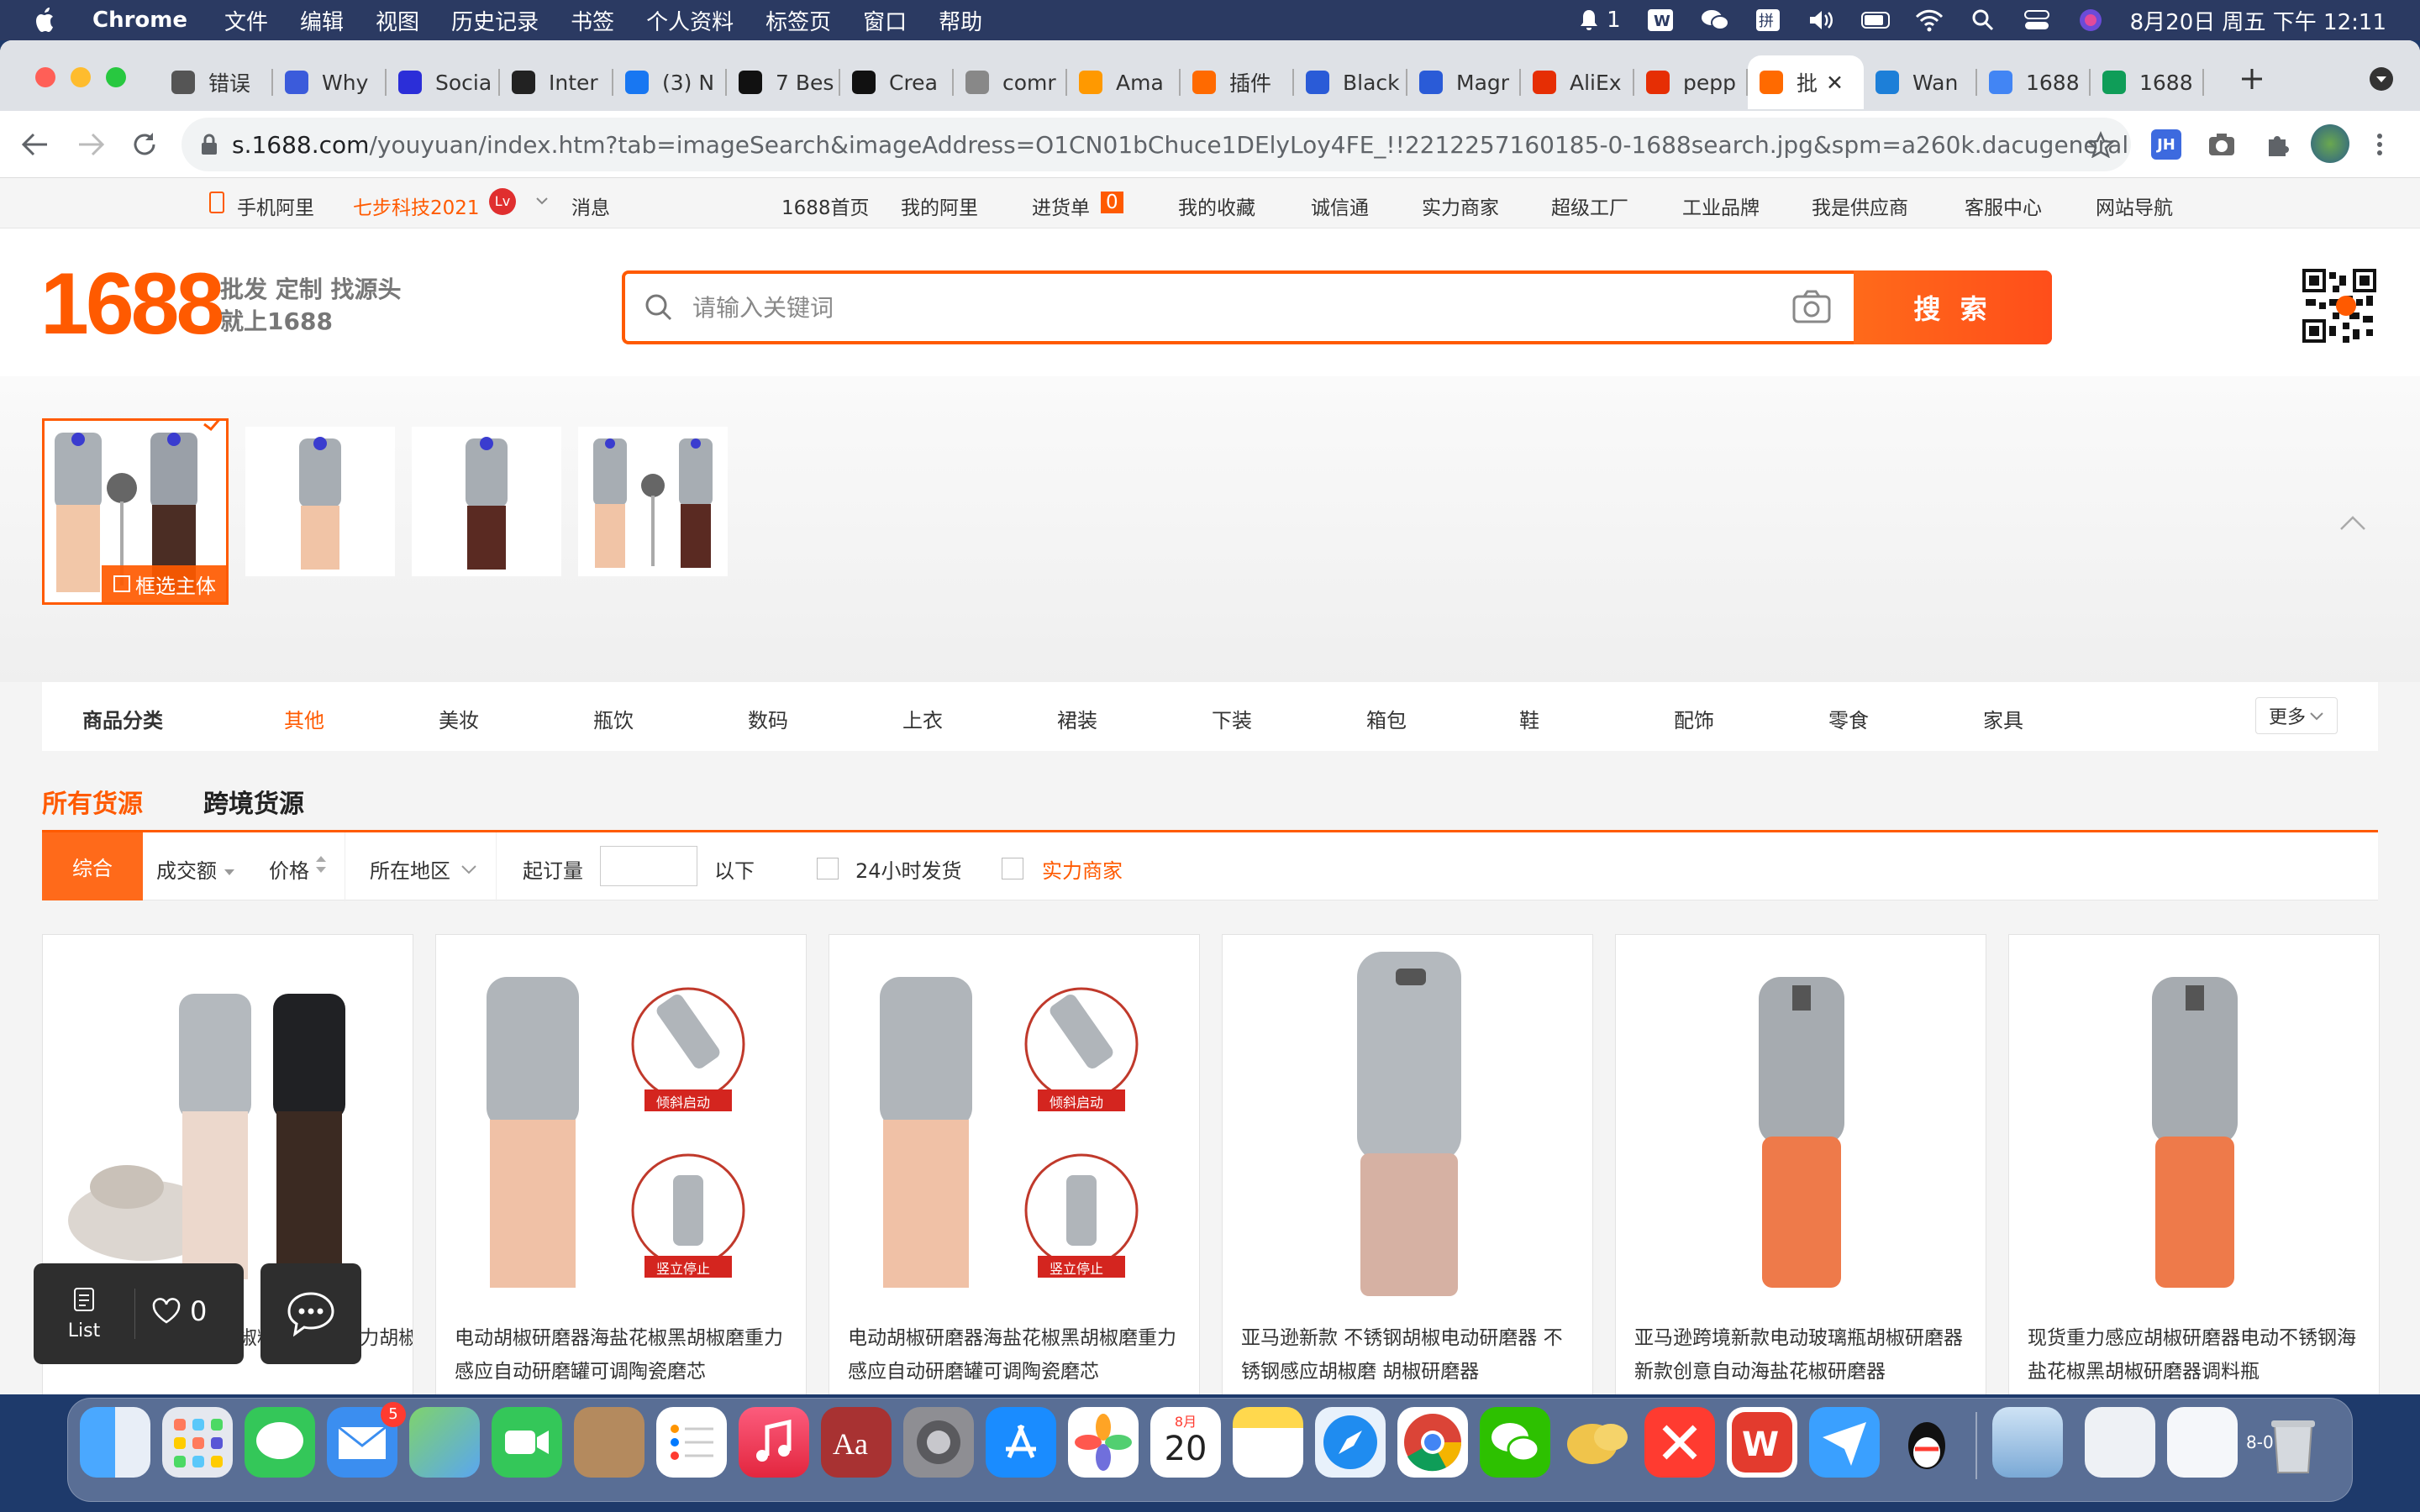 This screenshot has height=1512, width=2420. Describe the element at coordinates (1104, 1442) in the screenshot. I see `photos-icon` at that location.